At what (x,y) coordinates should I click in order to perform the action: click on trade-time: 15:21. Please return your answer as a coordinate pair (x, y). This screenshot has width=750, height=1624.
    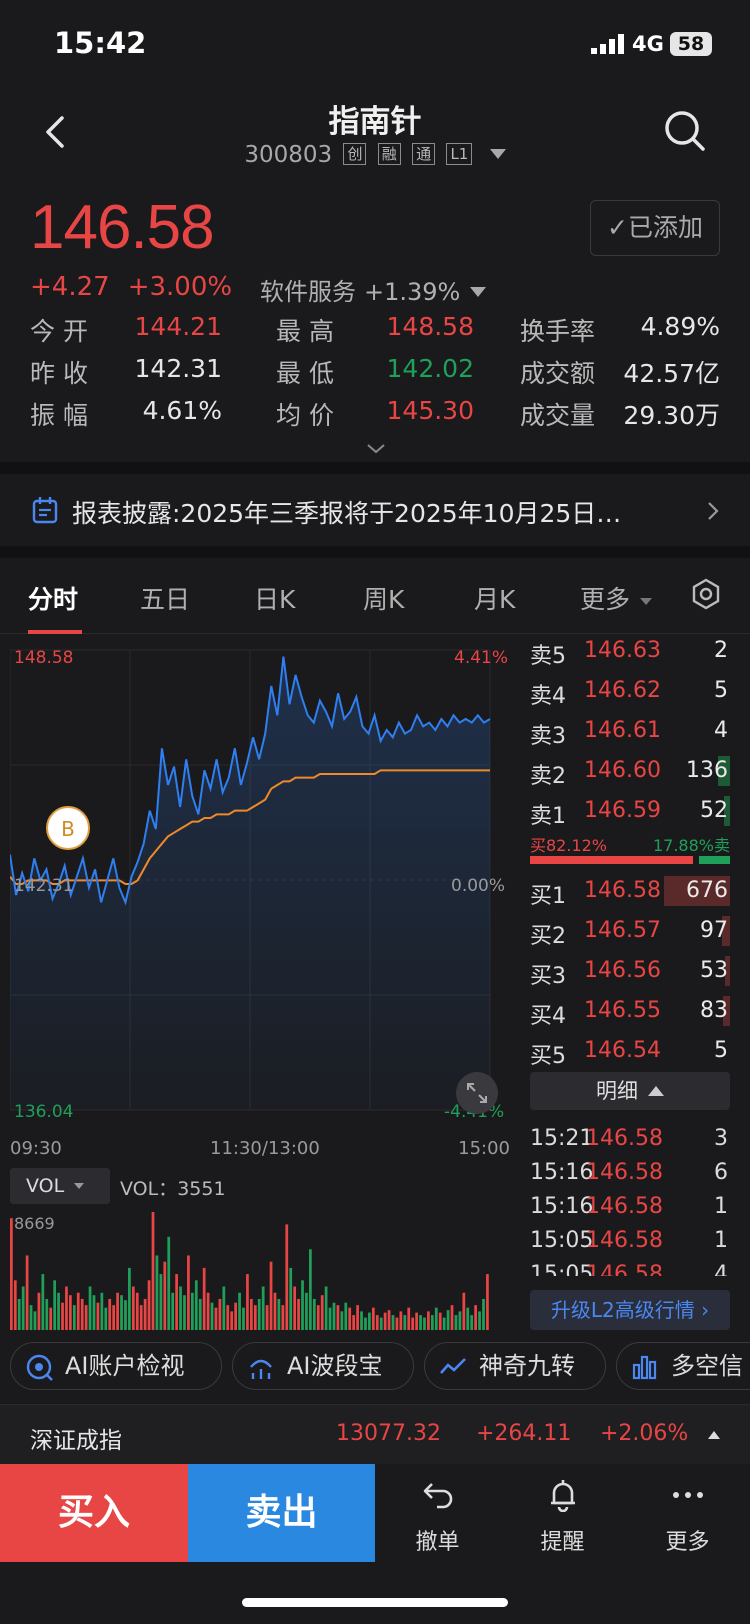
    Looking at the image, I should click on (562, 1138).